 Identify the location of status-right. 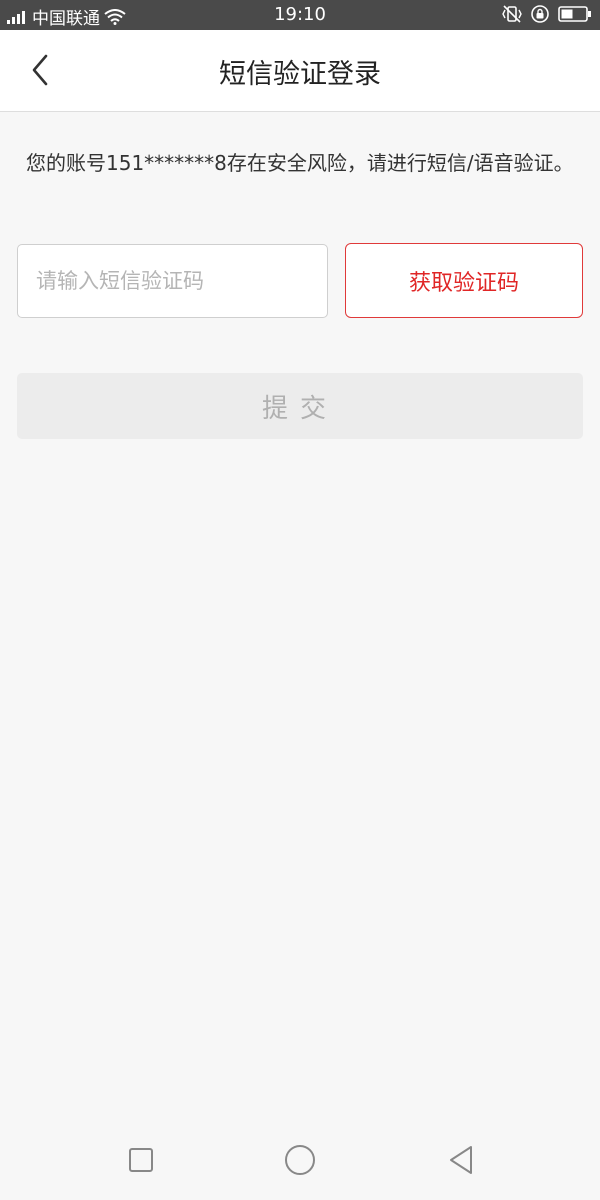
(547, 14).